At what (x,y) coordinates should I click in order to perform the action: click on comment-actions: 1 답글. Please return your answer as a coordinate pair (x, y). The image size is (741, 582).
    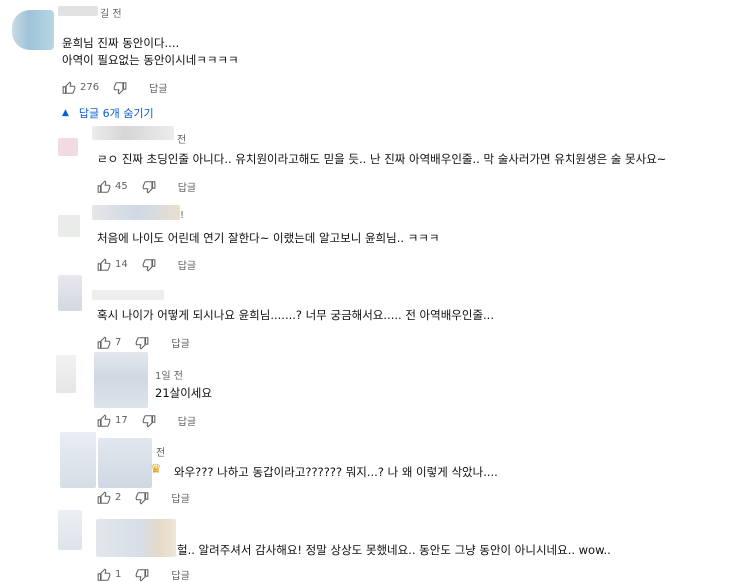
    Looking at the image, I should click on (143, 574).